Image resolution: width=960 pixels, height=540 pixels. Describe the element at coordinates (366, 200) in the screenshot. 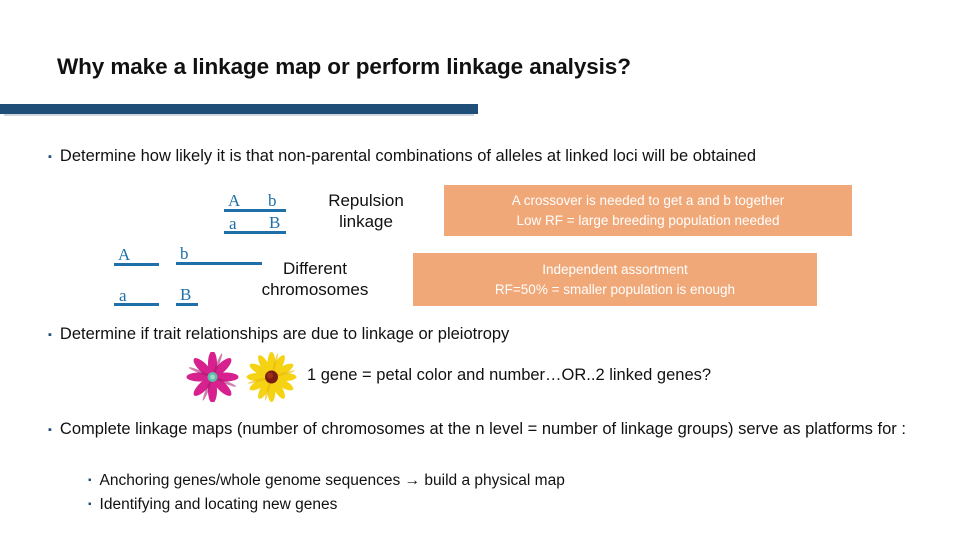

I see `repulsion-linkage-label-line1: Repulsion` at that location.